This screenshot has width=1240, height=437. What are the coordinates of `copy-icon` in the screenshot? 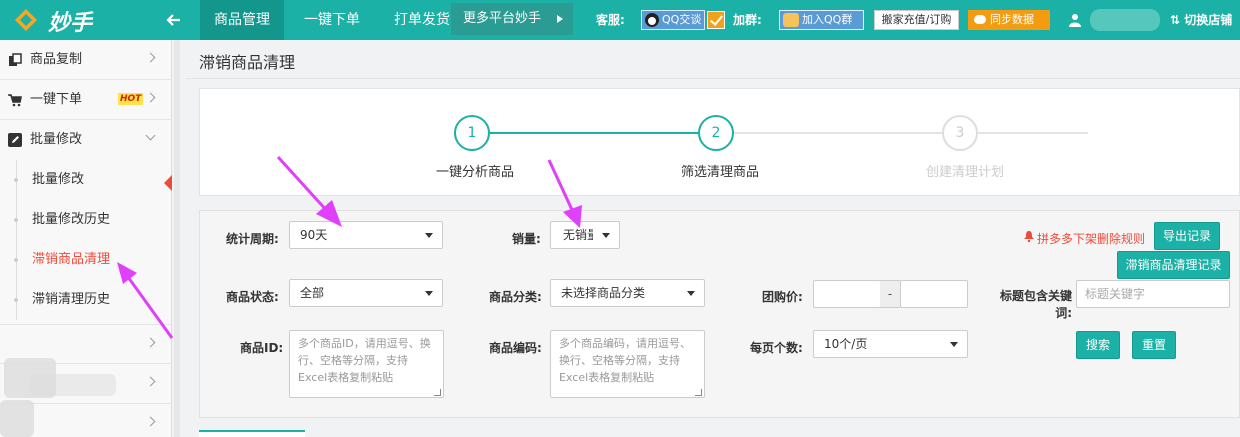 It's located at (15, 59).